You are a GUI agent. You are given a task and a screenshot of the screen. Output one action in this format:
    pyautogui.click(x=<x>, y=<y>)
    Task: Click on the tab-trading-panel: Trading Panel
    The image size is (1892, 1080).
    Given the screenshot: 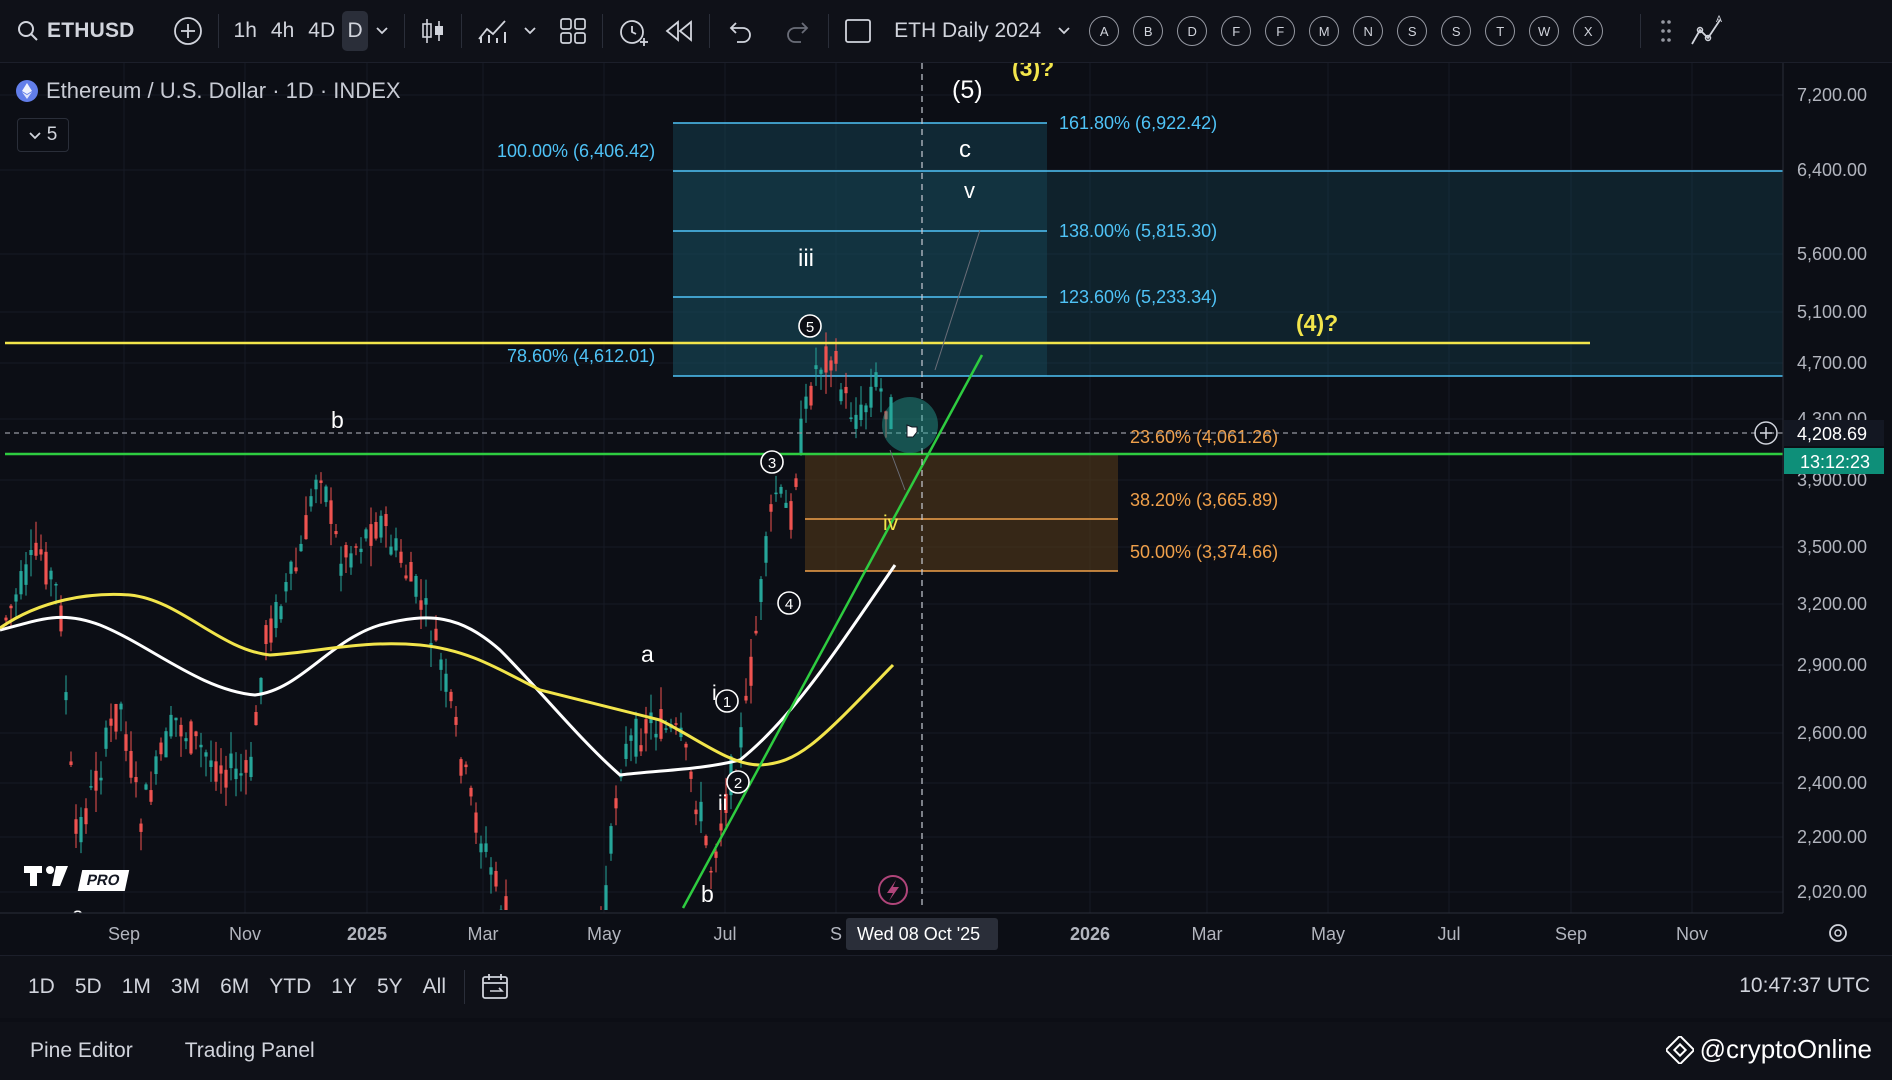 What is the action you would take?
    pyautogui.click(x=250, y=1051)
    